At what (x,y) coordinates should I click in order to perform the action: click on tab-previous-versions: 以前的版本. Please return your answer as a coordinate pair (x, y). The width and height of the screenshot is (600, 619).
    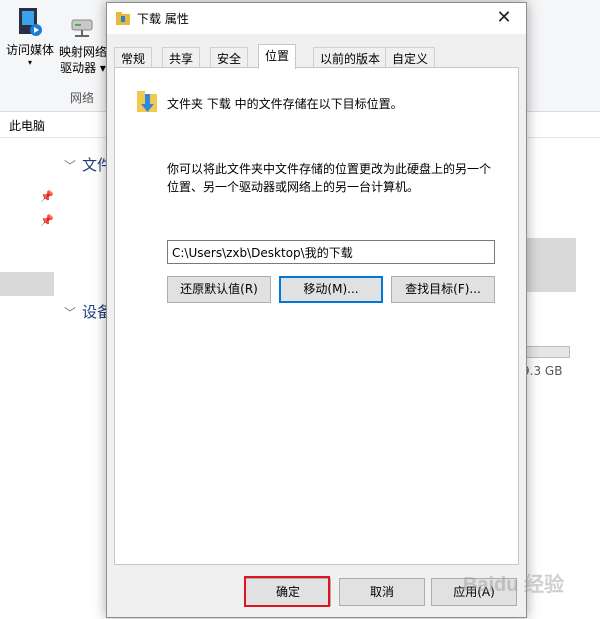
    Looking at the image, I should click on (350, 57).